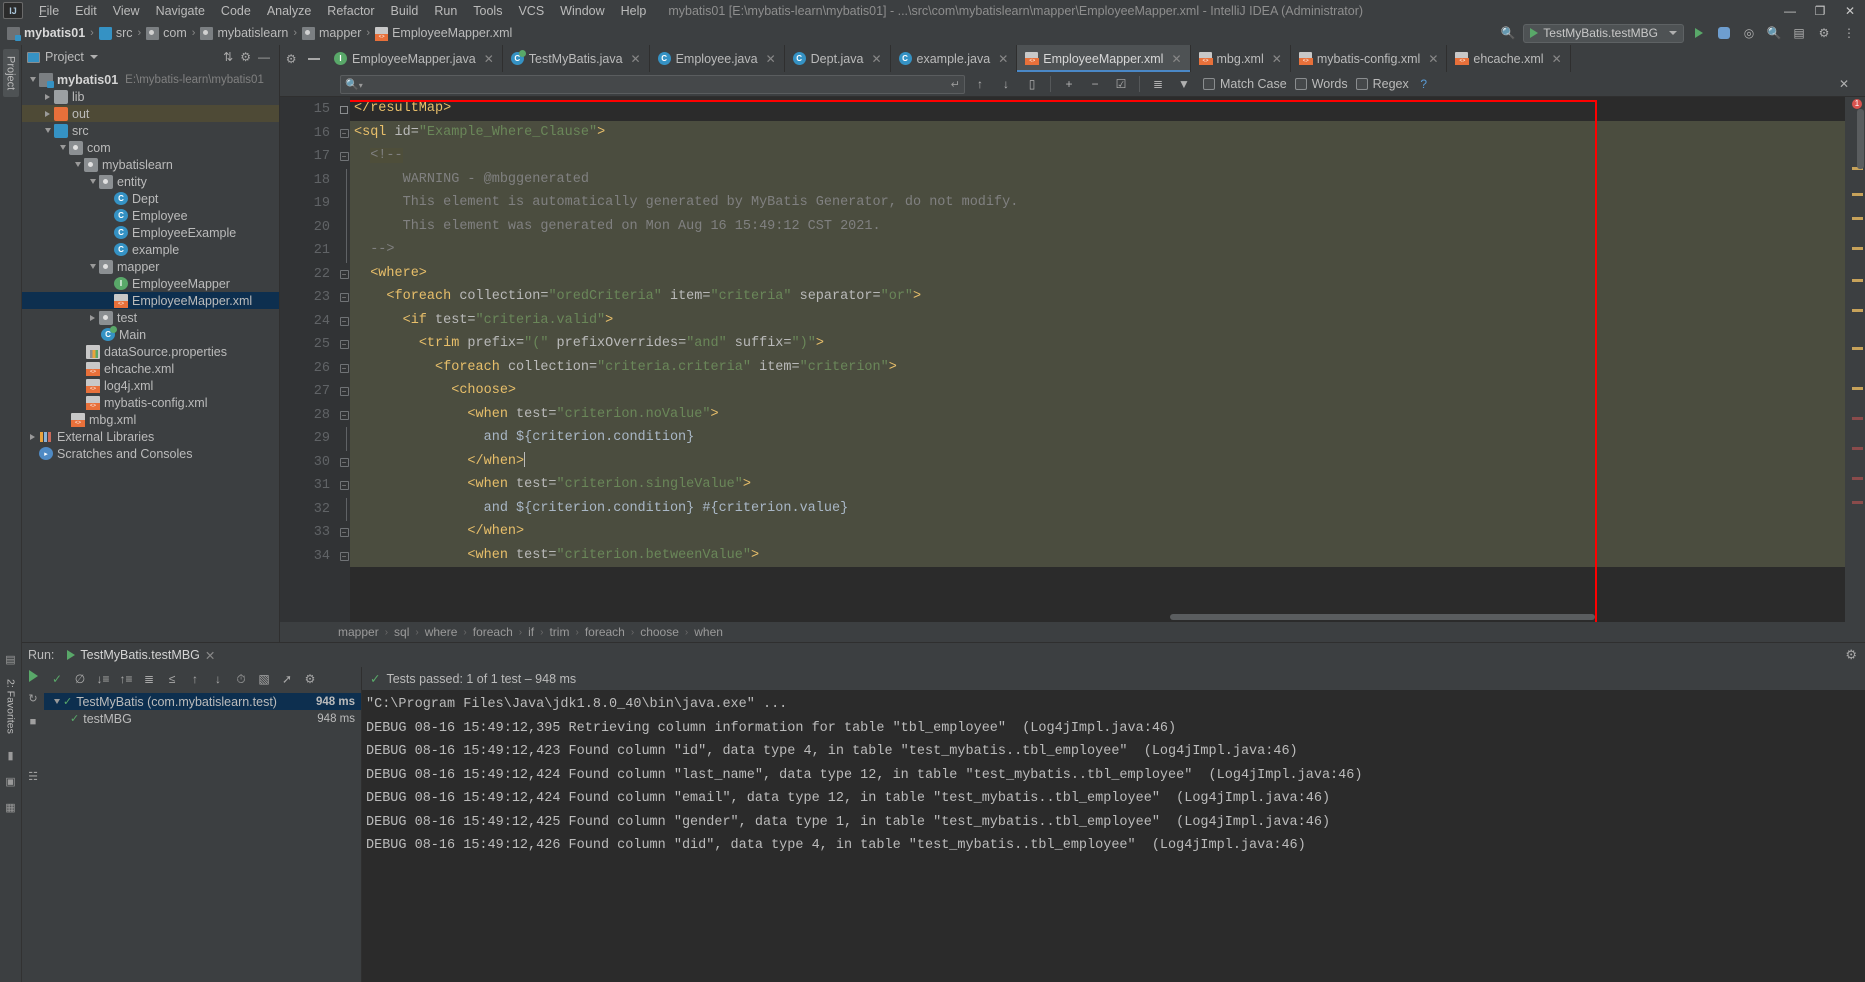  I want to click on menu-vcs: VCS, so click(531, 11).